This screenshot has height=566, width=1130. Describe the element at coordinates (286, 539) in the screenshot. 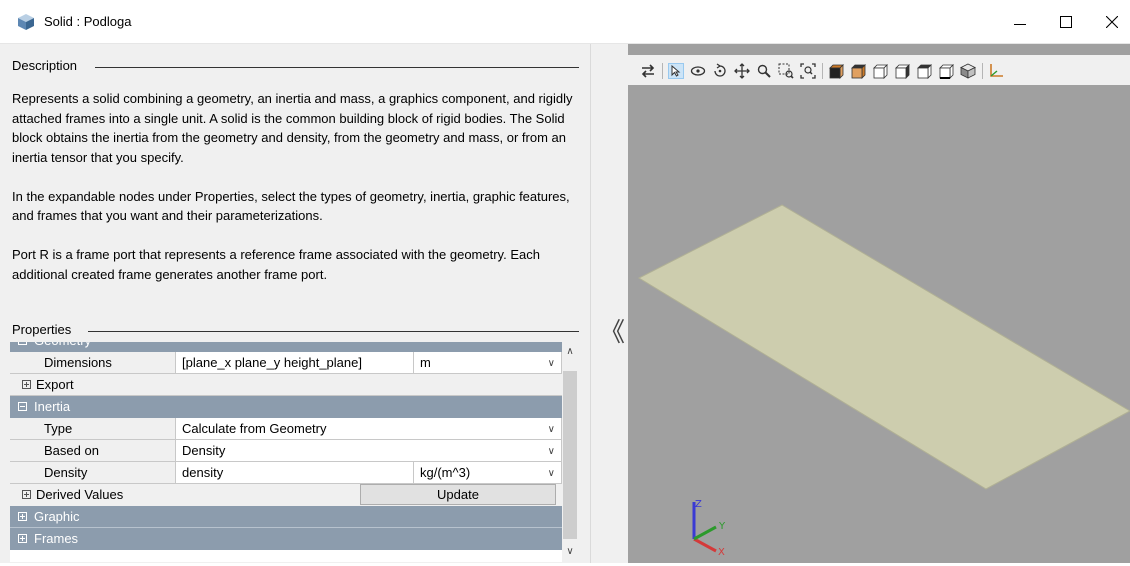

I see `frames-section-header: Frames` at that location.